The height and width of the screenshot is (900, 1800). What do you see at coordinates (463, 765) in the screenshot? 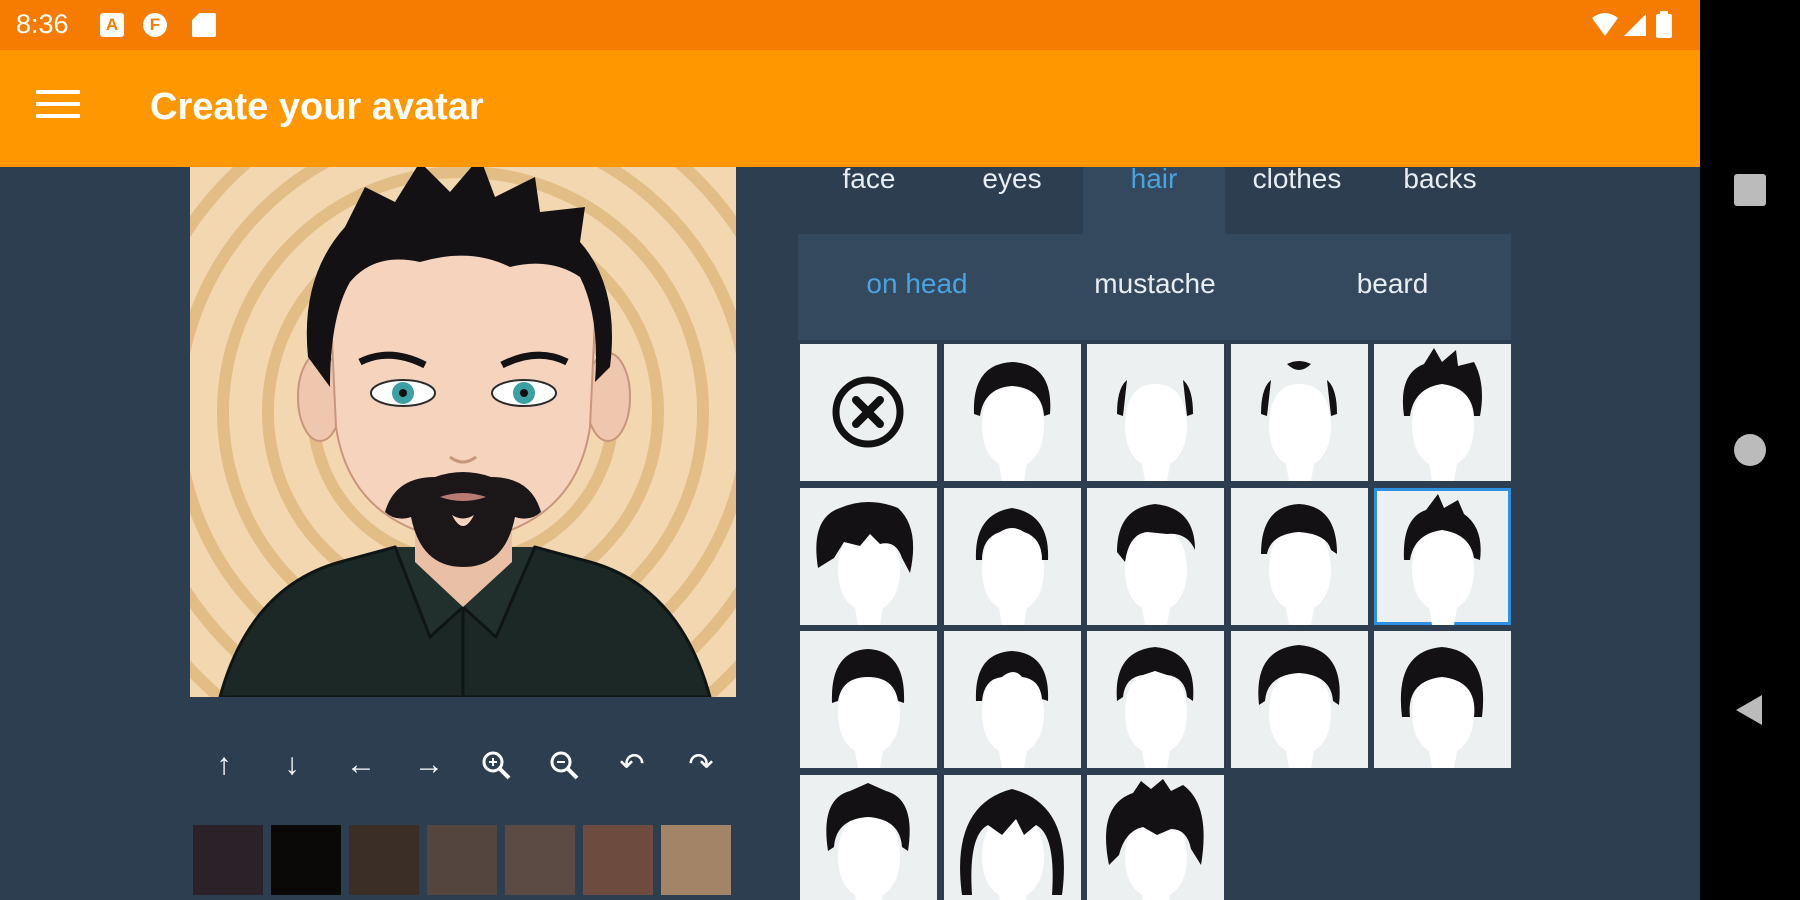
I see `edit-toolbar: ↑ ↓ ← → ↶ ↷` at bounding box center [463, 765].